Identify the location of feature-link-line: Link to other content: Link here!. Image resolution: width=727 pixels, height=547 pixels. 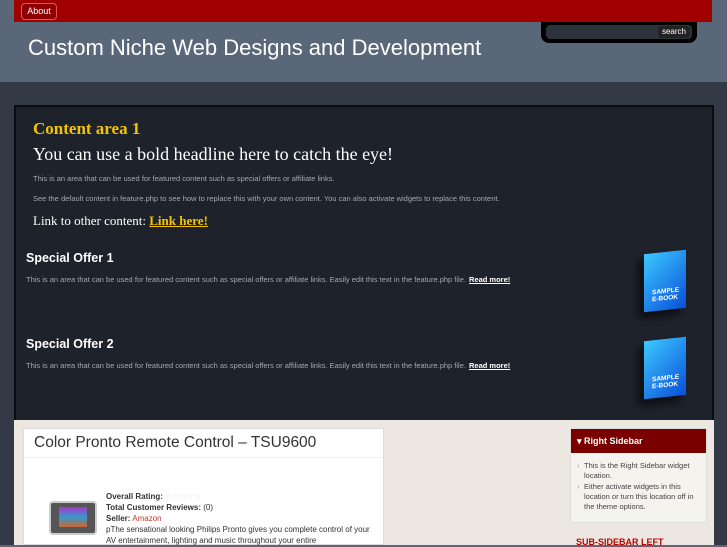
(120, 221).